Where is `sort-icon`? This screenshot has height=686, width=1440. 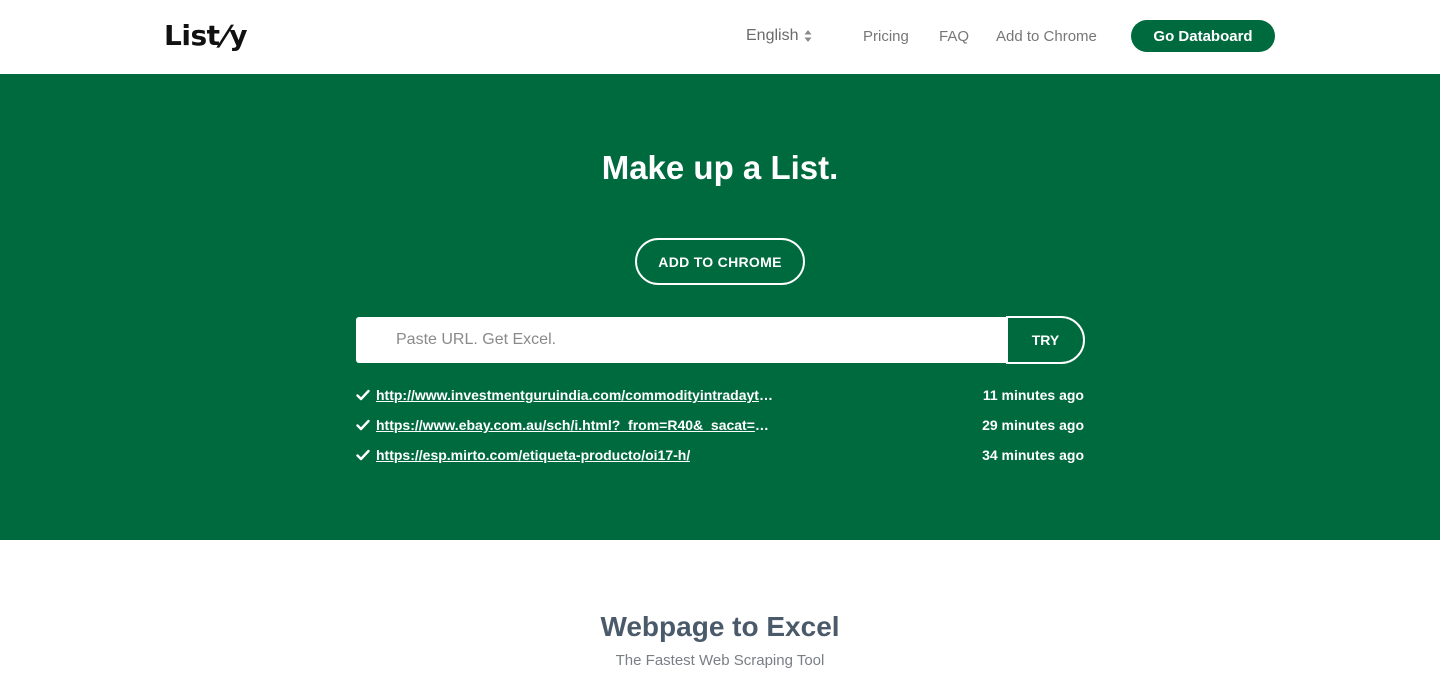
sort-icon is located at coordinates (808, 36).